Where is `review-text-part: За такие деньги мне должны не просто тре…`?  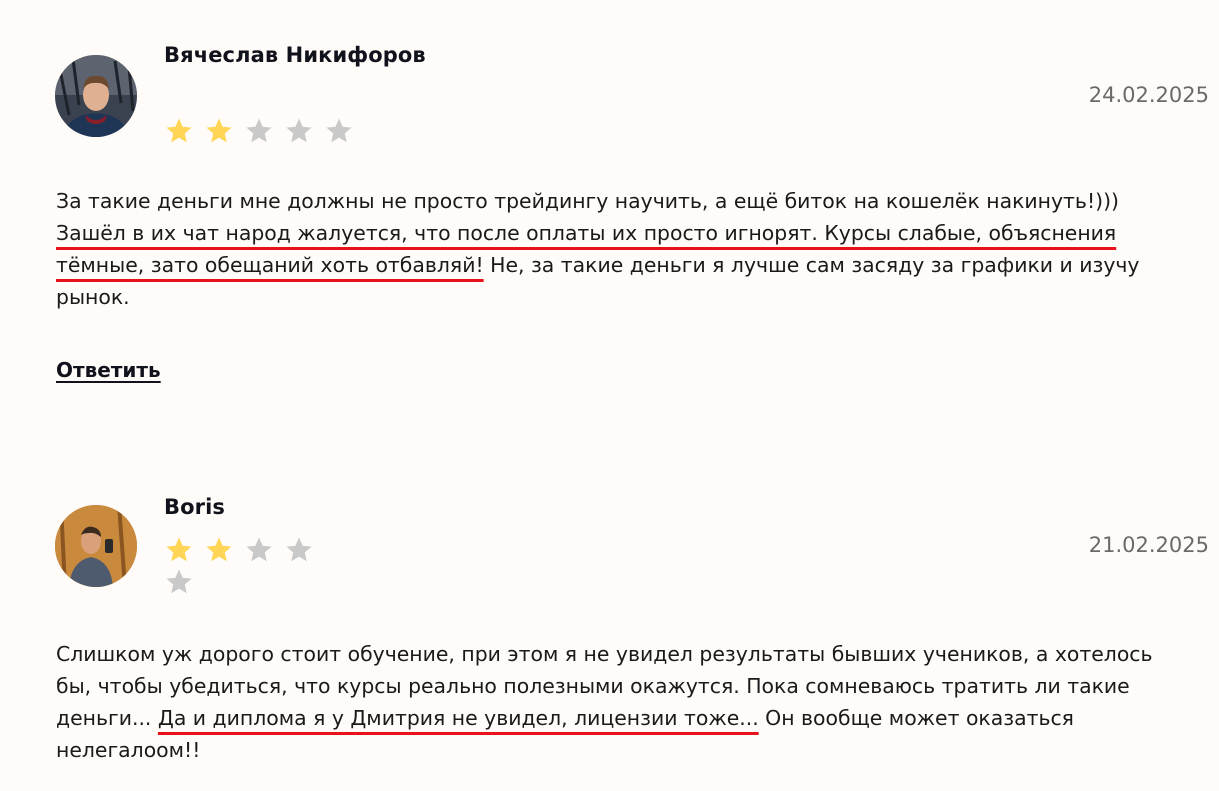 review-text-part: За такие деньги мне должны не просто тре… is located at coordinates (587, 201).